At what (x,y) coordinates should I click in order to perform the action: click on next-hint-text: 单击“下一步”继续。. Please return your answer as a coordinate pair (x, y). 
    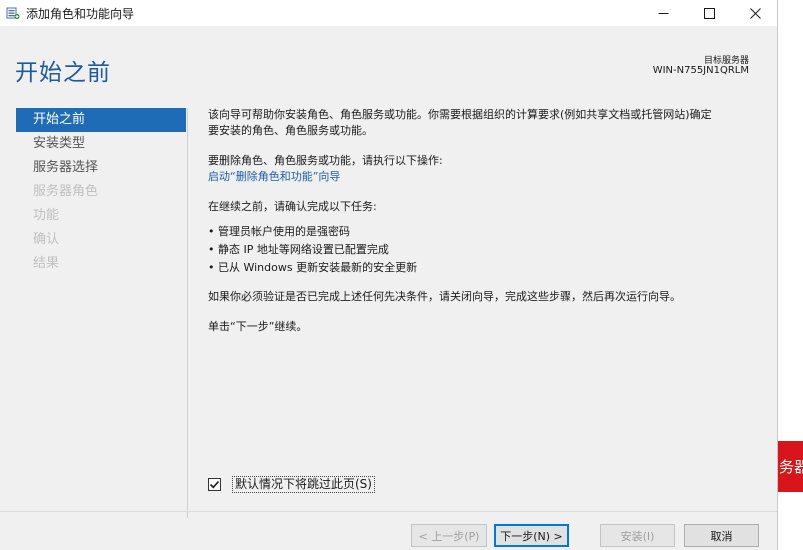
    Looking at the image, I should click on (258, 326).